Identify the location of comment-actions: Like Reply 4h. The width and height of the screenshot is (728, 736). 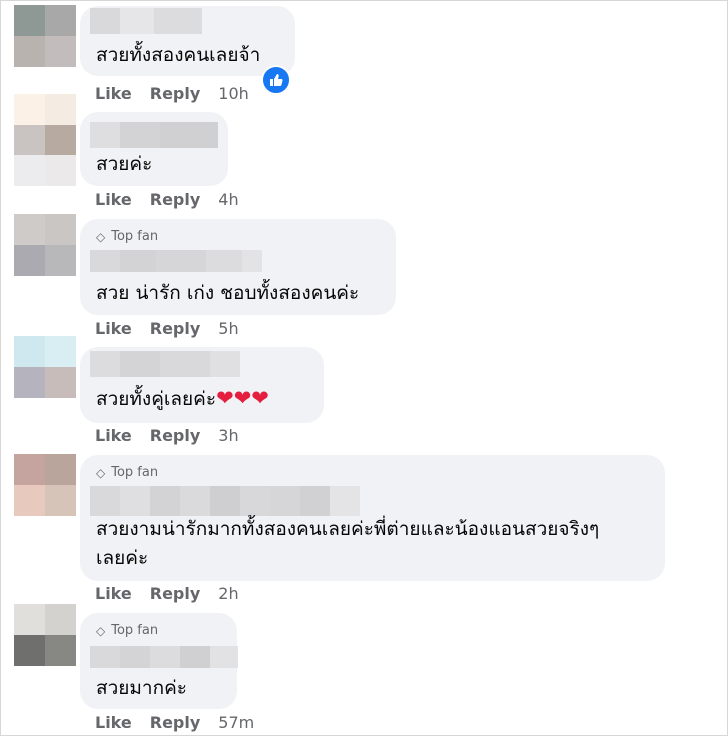
(167, 199).